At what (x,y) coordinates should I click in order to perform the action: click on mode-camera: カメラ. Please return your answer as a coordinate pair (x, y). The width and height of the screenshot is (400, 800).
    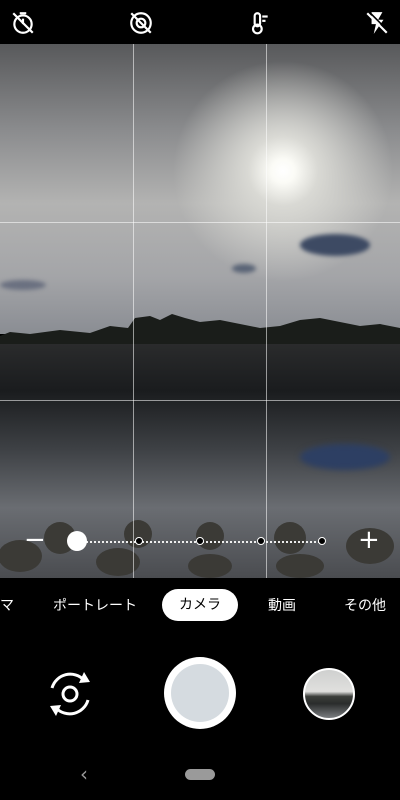
    Looking at the image, I should click on (200, 605).